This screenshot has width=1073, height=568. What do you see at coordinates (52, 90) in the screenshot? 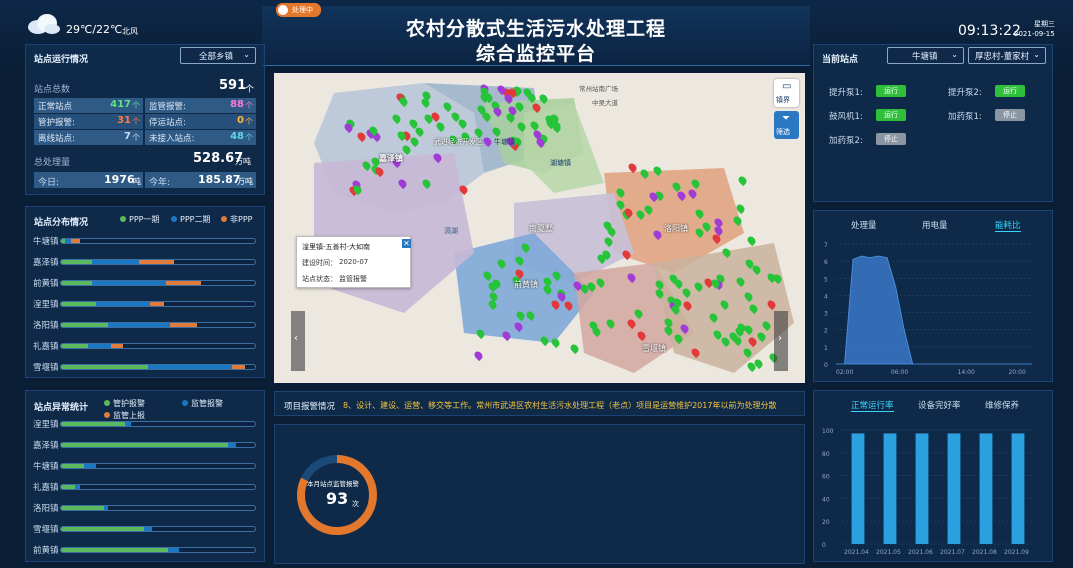
I see `total-label: 站点总数` at bounding box center [52, 90].